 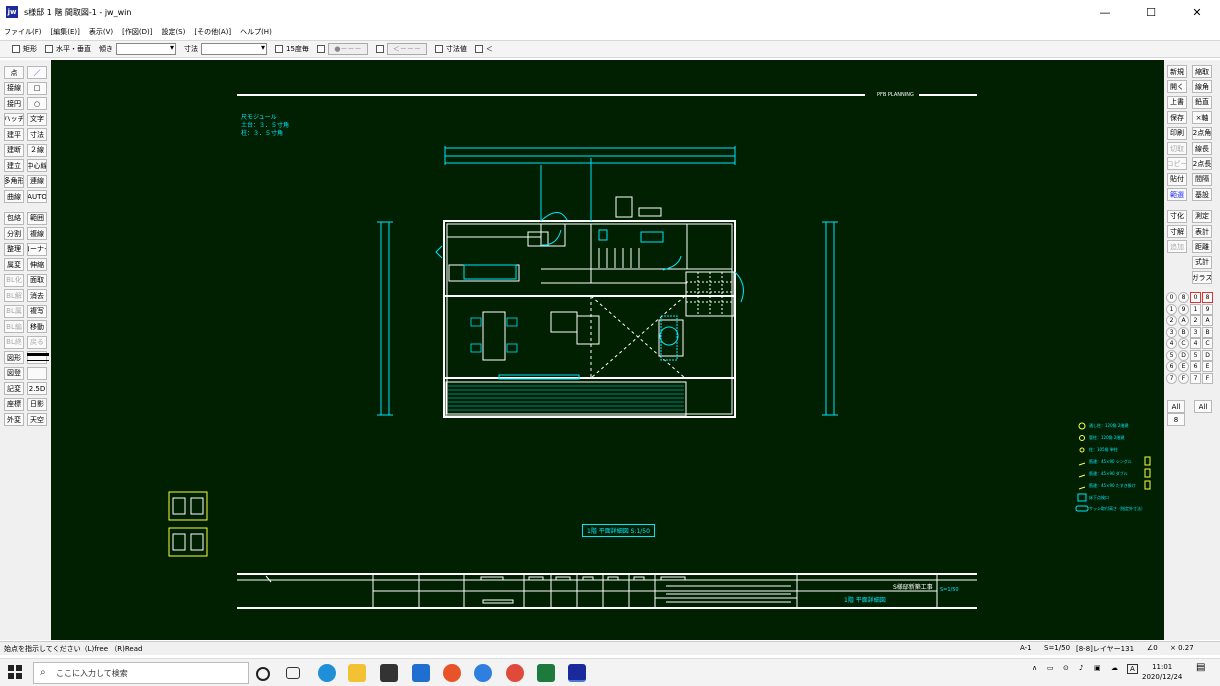 I want to click on maximize-button: ☐, so click(x=1151, y=12).